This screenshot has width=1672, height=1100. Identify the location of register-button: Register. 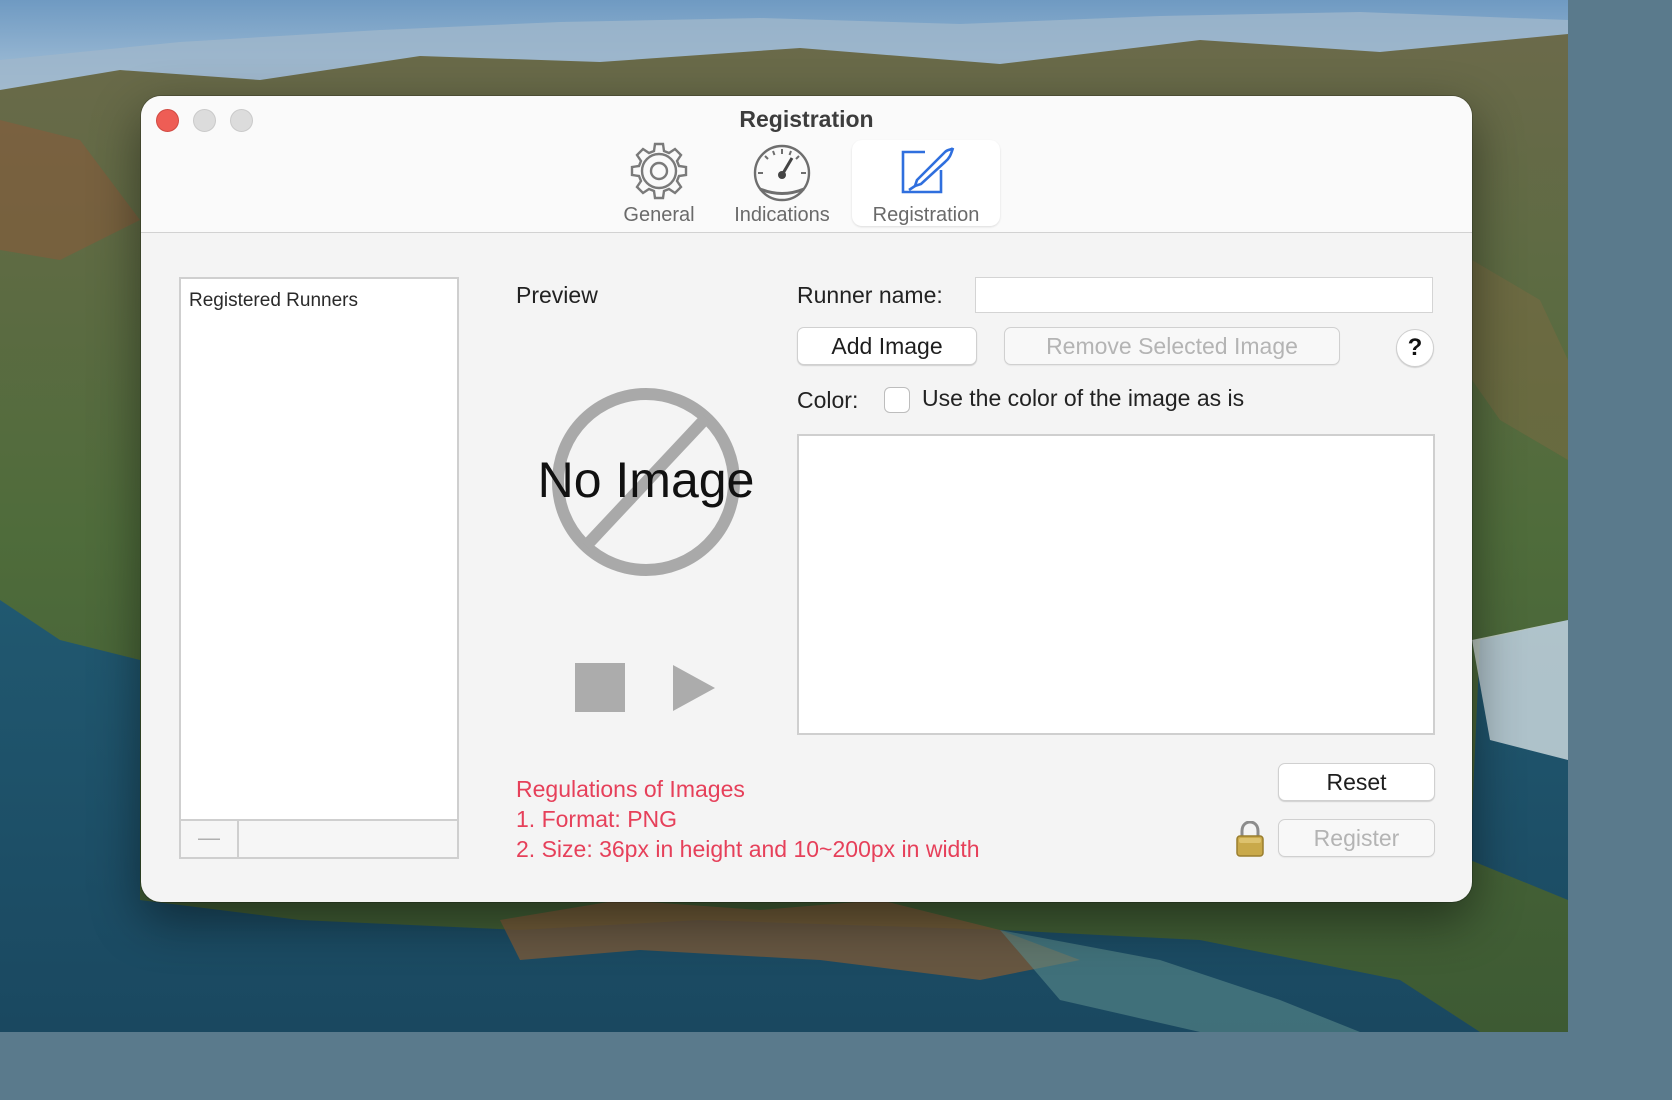
(1356, 838).